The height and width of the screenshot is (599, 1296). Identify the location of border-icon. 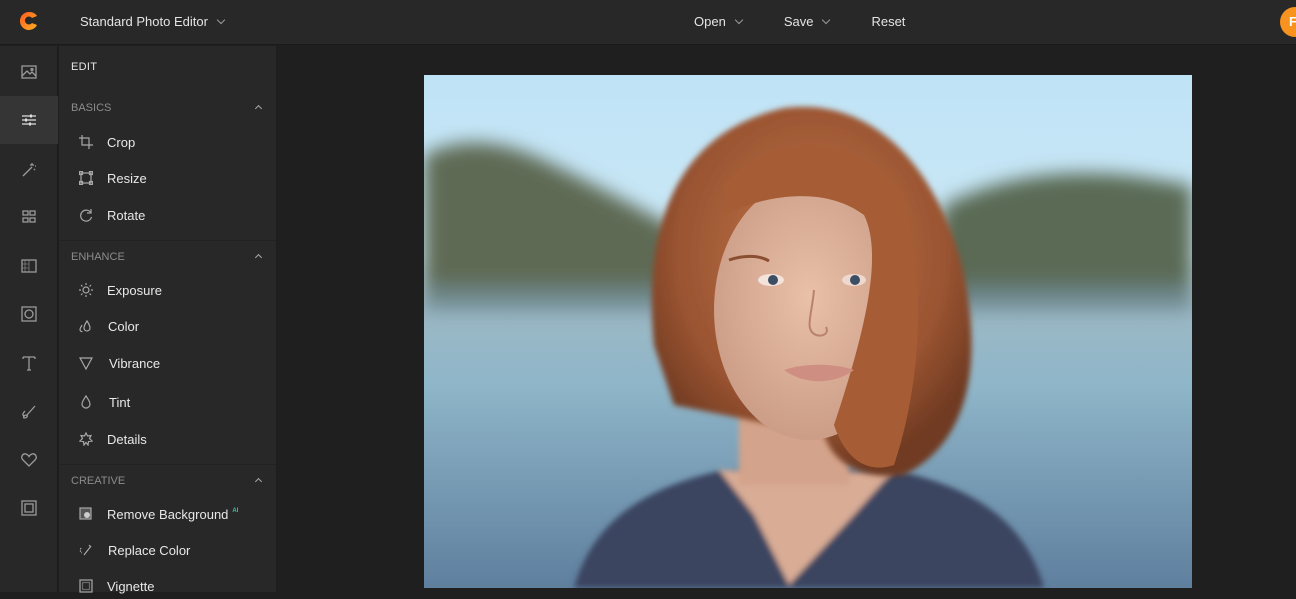
(29, 508).